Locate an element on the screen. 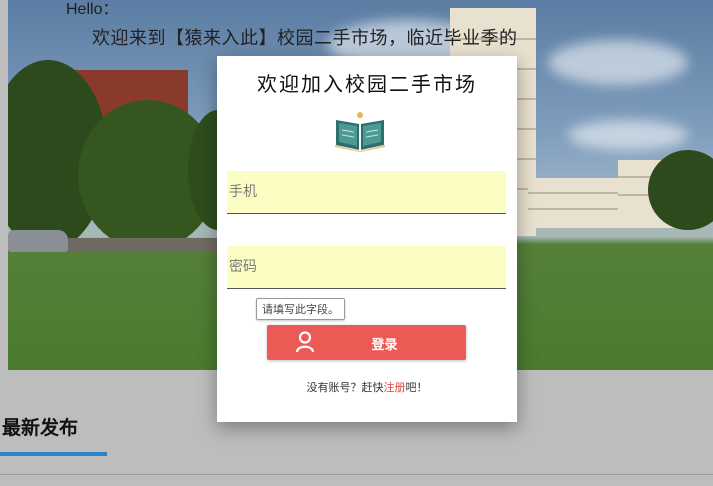 The height and width of the screenshot is (486, 713). register-suffix: 吧！ is located at coordinates (416, 387).